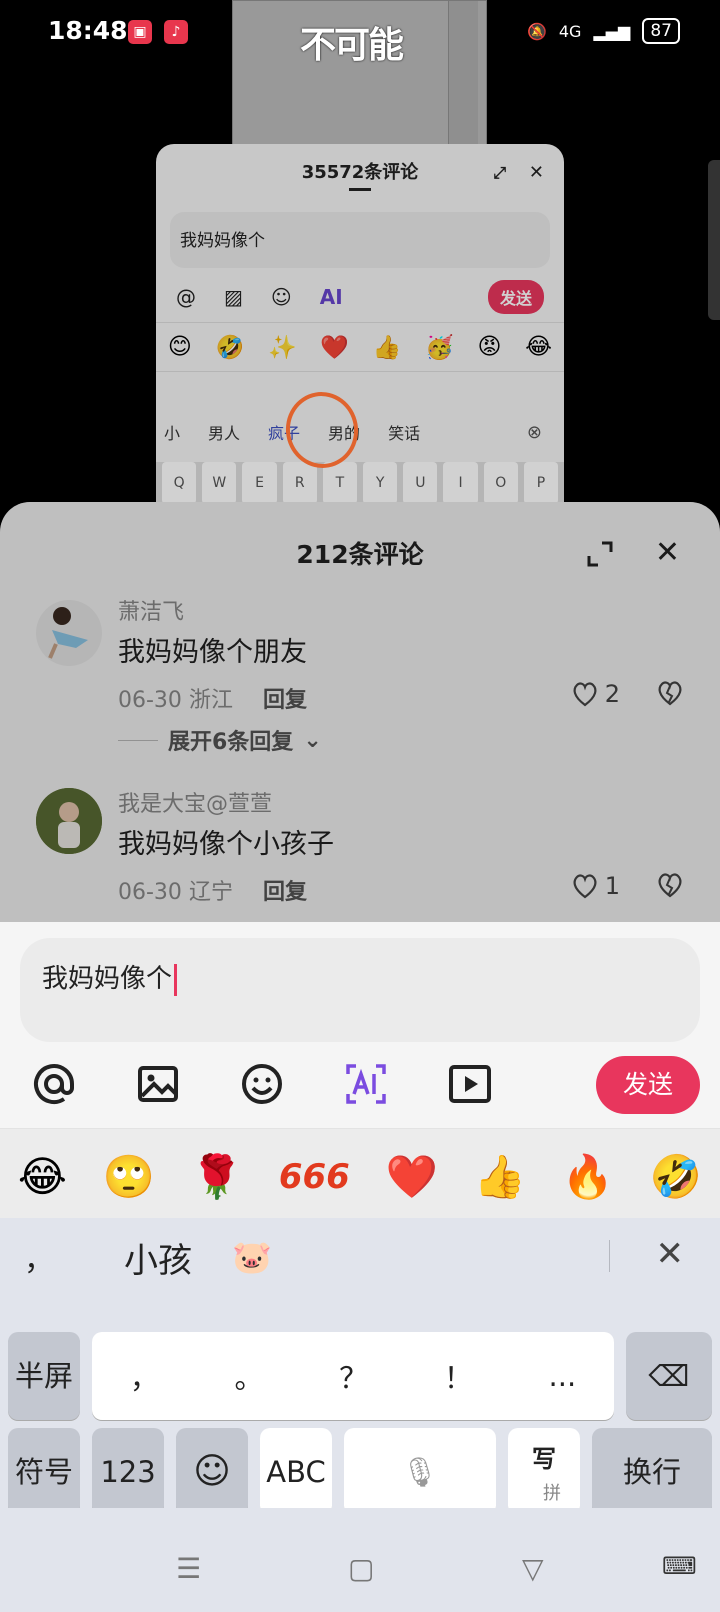 The height and width of the screenshot is (1612, 720). I want to click on like-button: 2, so click(595, 694).